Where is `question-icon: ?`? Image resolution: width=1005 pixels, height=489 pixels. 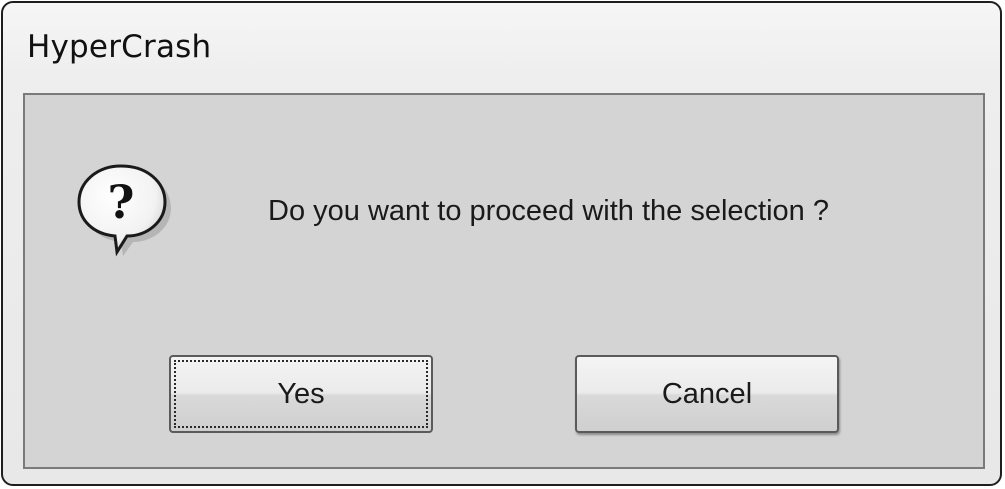 question-icon: ? is located at coordinates (124, 210).